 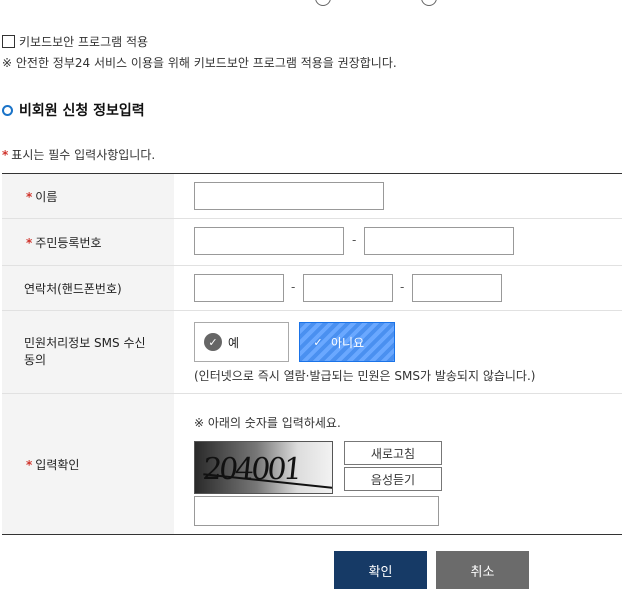 What do you see at coordinates (241, 342) in the screenshot?
I see `sms-yes-button: ✓ 예` at bounding box center [241, 342].